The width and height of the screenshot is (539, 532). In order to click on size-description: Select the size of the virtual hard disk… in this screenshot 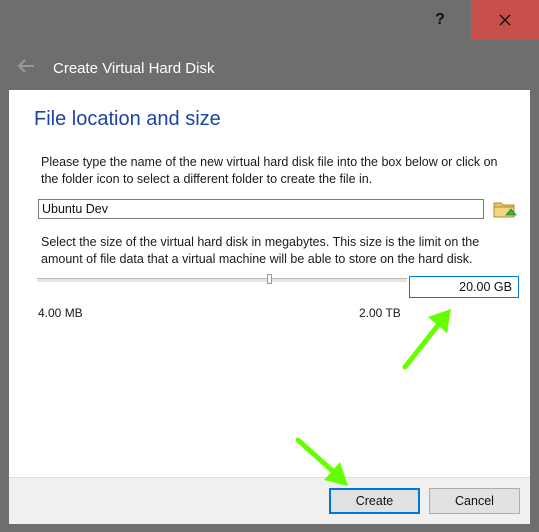, I will do `click(260, 250)`.